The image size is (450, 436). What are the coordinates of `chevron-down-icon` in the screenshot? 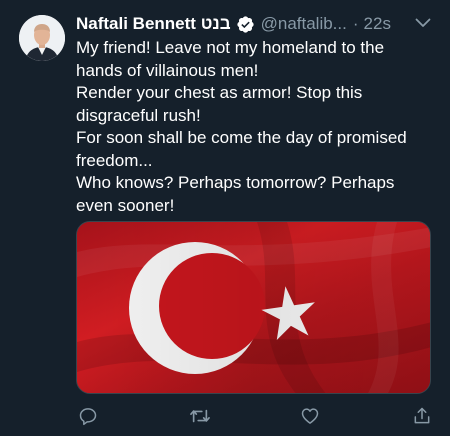 It's located at (423, 23).